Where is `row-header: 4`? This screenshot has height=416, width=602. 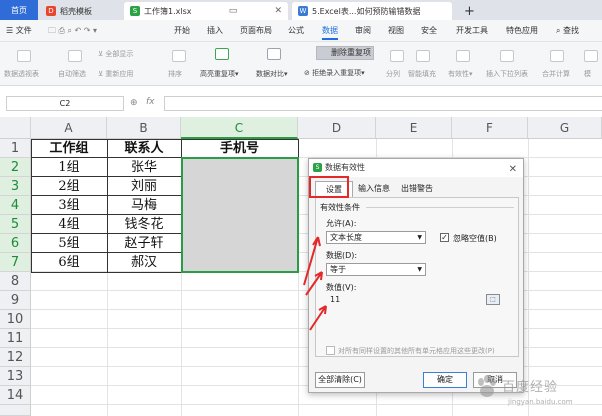 row-header: 4 is located at coordinates (15, 205).